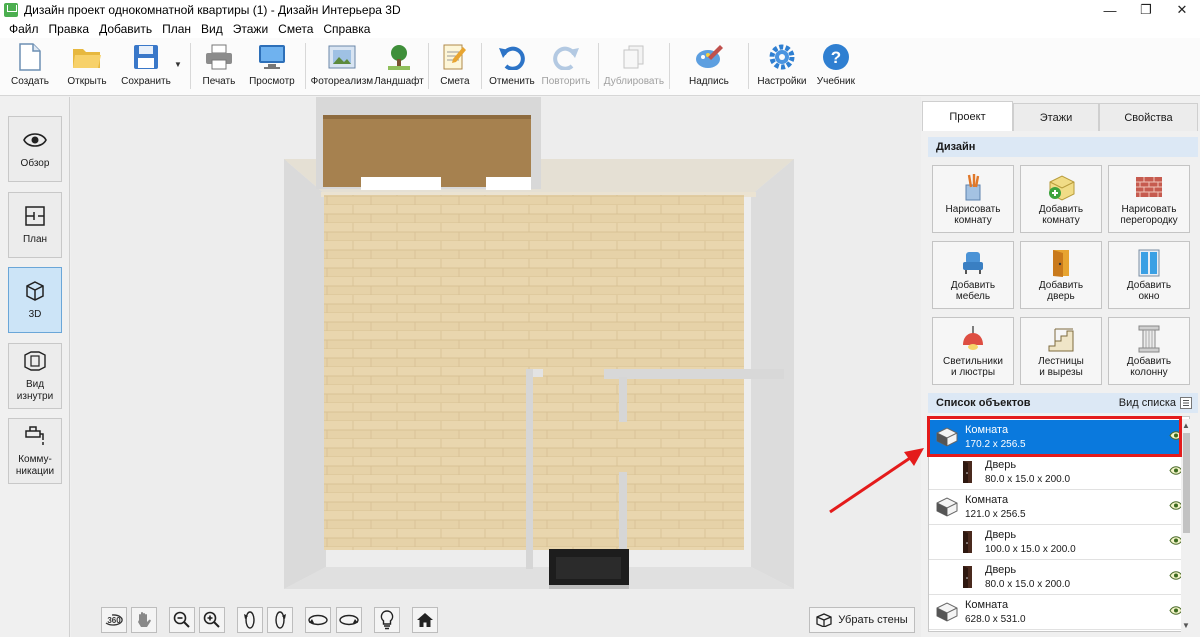 The image size is (1200, 637). What do you see at coordinates (35, 300) in the screenshot?
I see `3d-view-button: 3D` at bounding box center [35, 300].